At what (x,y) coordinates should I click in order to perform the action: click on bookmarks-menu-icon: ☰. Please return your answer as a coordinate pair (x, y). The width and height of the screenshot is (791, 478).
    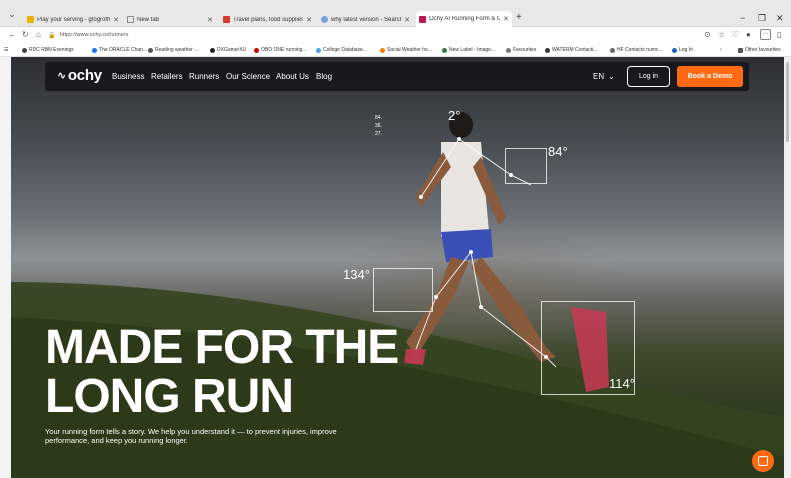
    Looking at the image, I should click on (6, 50).